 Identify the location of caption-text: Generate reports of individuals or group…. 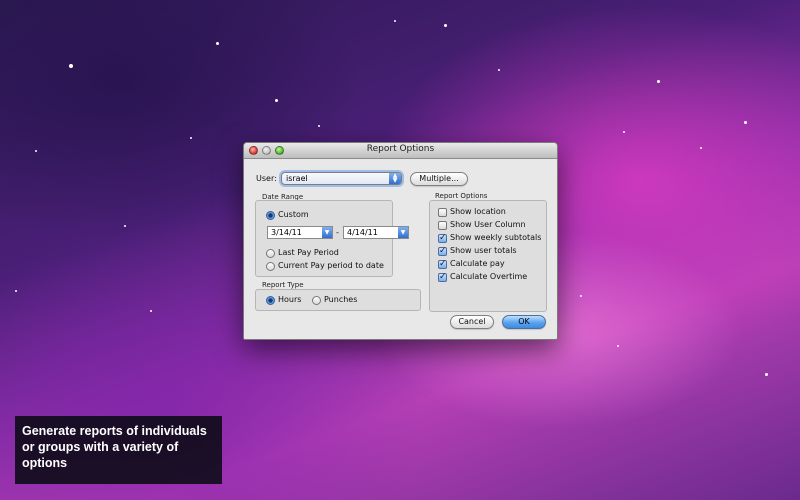
(114, 447).